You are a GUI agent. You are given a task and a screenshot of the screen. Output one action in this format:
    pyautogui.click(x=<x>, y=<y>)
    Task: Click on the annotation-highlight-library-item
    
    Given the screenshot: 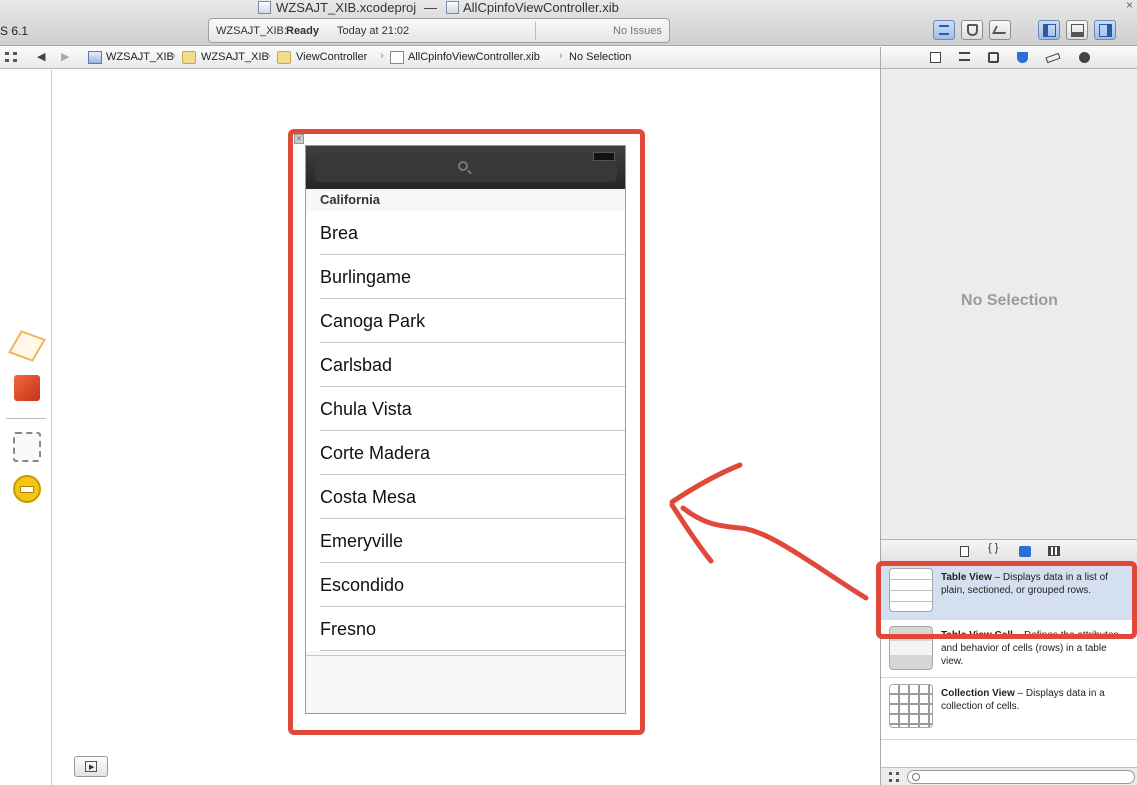 What is the action you would take?
    pyautogui.click(x=1006, y=600)
    